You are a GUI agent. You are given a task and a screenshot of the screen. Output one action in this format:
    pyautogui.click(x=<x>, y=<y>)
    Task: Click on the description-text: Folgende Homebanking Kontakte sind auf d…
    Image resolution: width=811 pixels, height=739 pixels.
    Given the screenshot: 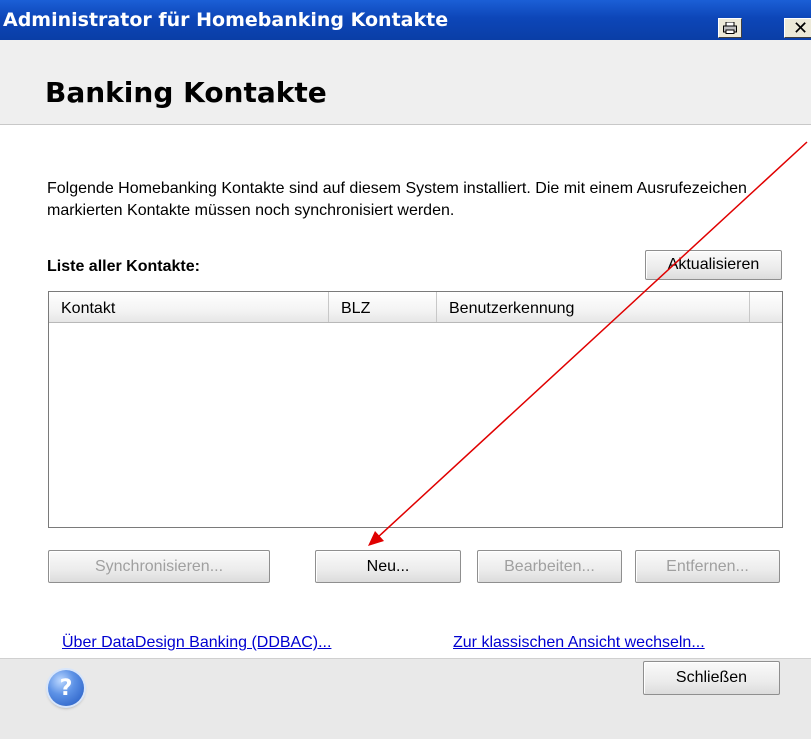 What is the action you would take?
    pyautogui.click(x=397, y=199)
    